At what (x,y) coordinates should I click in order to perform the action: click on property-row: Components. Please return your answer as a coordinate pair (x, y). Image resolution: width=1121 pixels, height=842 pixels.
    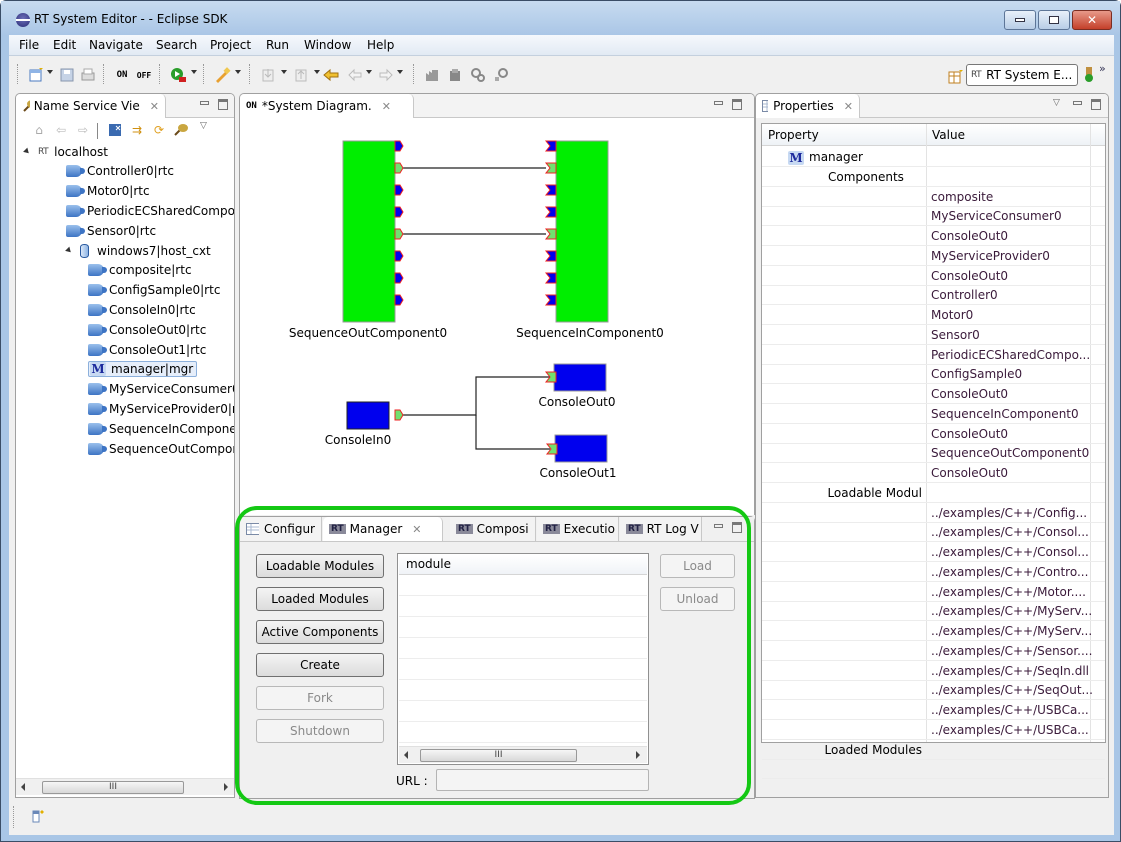
    Looking at the image, I should click on (933, 177).